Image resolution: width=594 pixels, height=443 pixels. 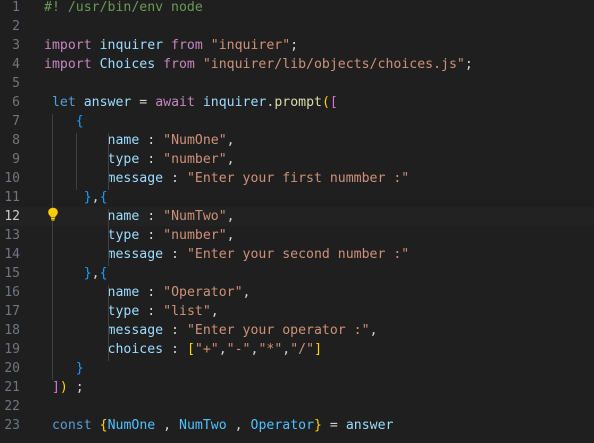 I want to click on code-text: name : "NumTwo",, so click(x=139, y=216).